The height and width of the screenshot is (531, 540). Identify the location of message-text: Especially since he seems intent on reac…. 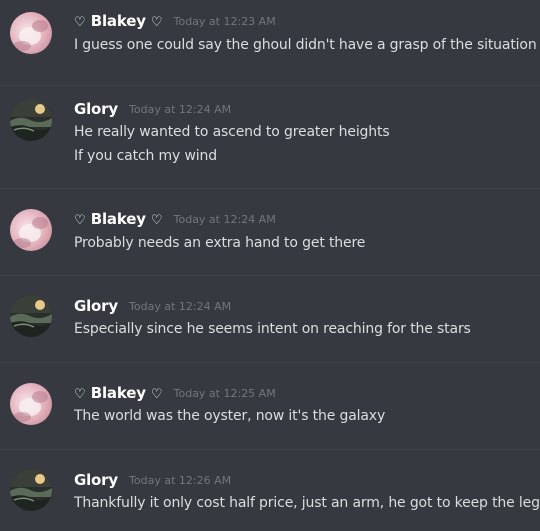
(272, 329).